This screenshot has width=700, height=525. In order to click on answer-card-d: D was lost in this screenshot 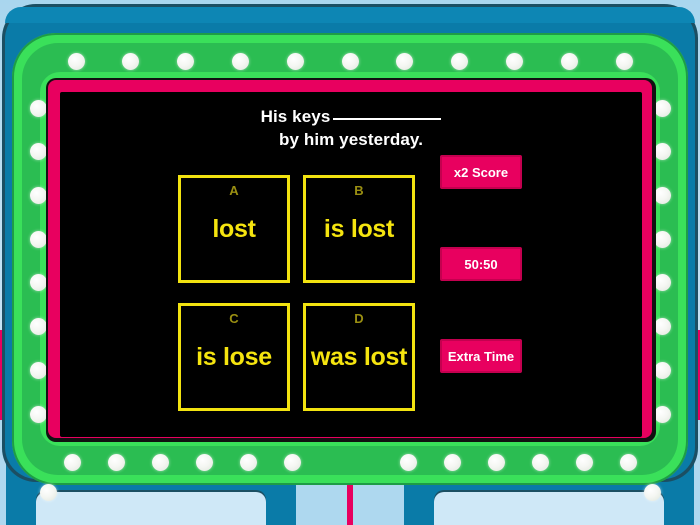, I will do `click(359, 357)`.